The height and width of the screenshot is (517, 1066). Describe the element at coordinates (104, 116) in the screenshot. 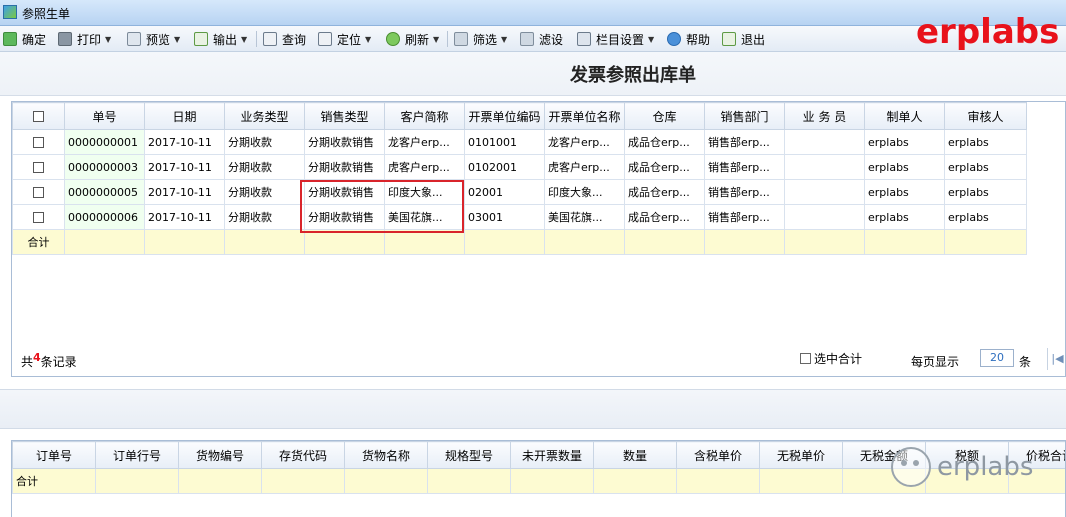

I see `column-header: 单号` at that location.